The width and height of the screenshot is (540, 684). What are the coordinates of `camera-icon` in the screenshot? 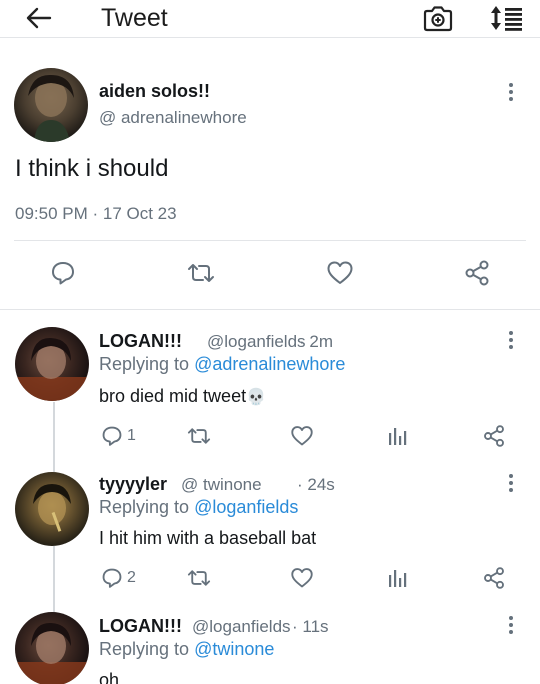 It's located at (438, 19).